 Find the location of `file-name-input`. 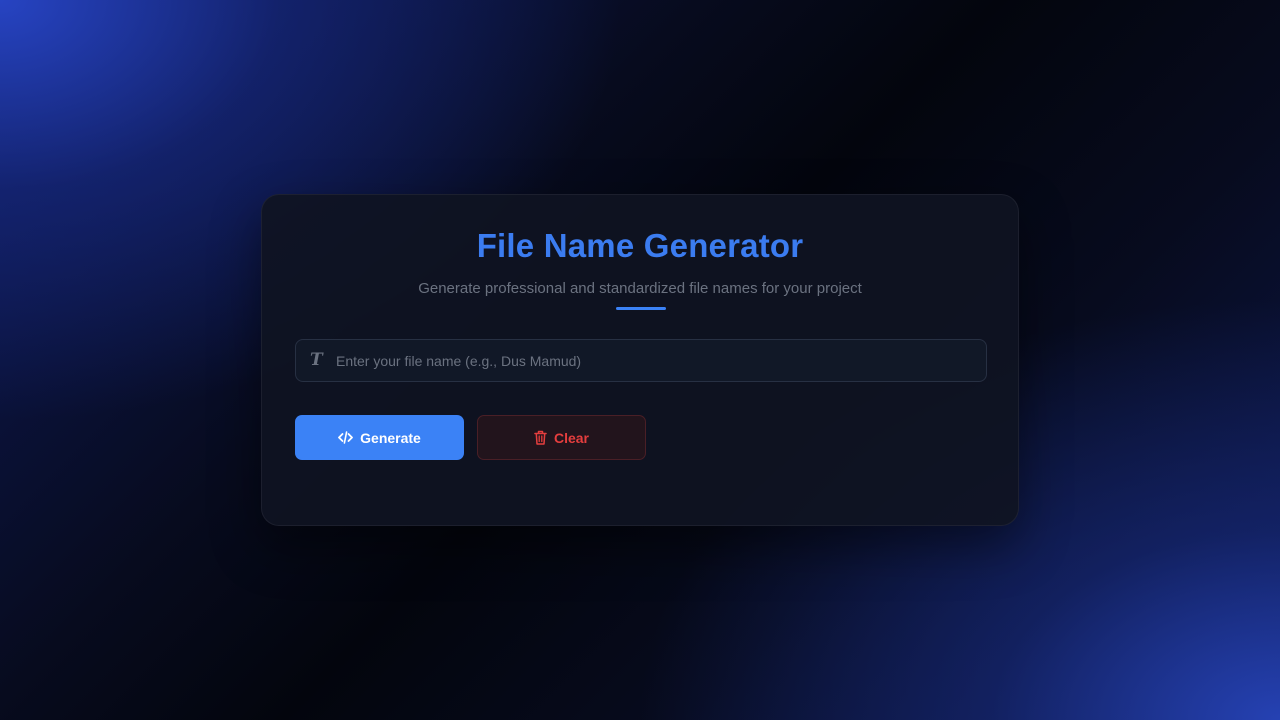

file-name-input is located at coordinates (656, 360).